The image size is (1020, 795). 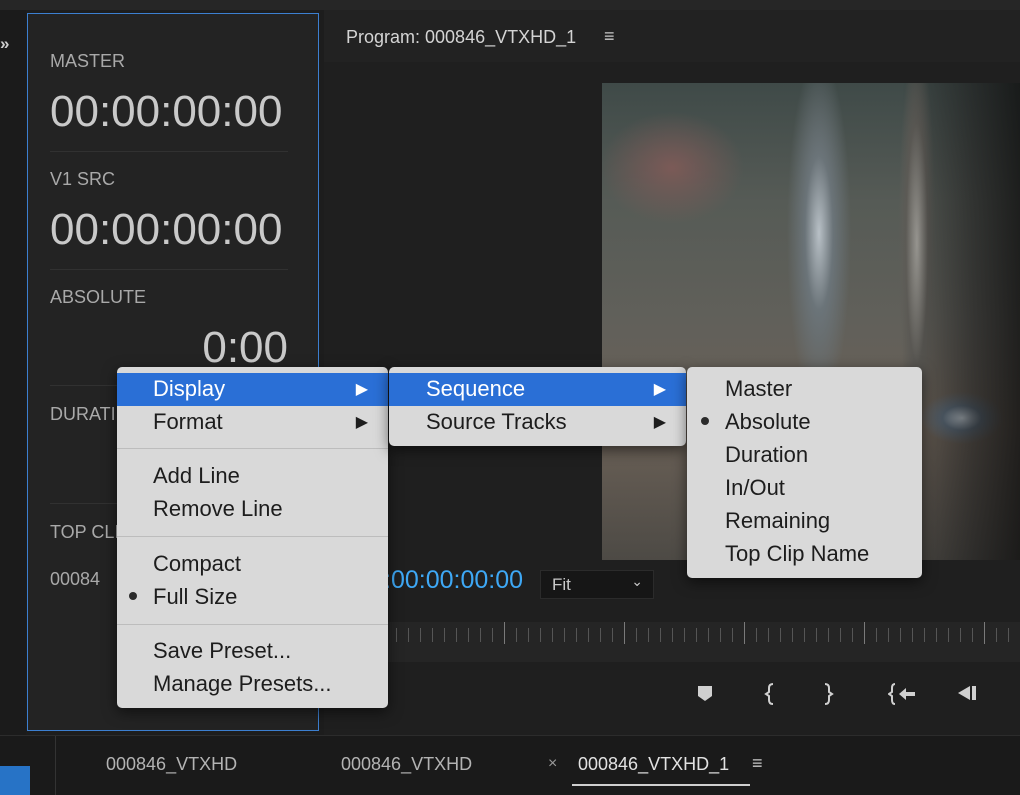 What do you see at coordinates (804, 389) in the screenshot?
I see `menu-item-master: Master` at bounding box center [804, 389].